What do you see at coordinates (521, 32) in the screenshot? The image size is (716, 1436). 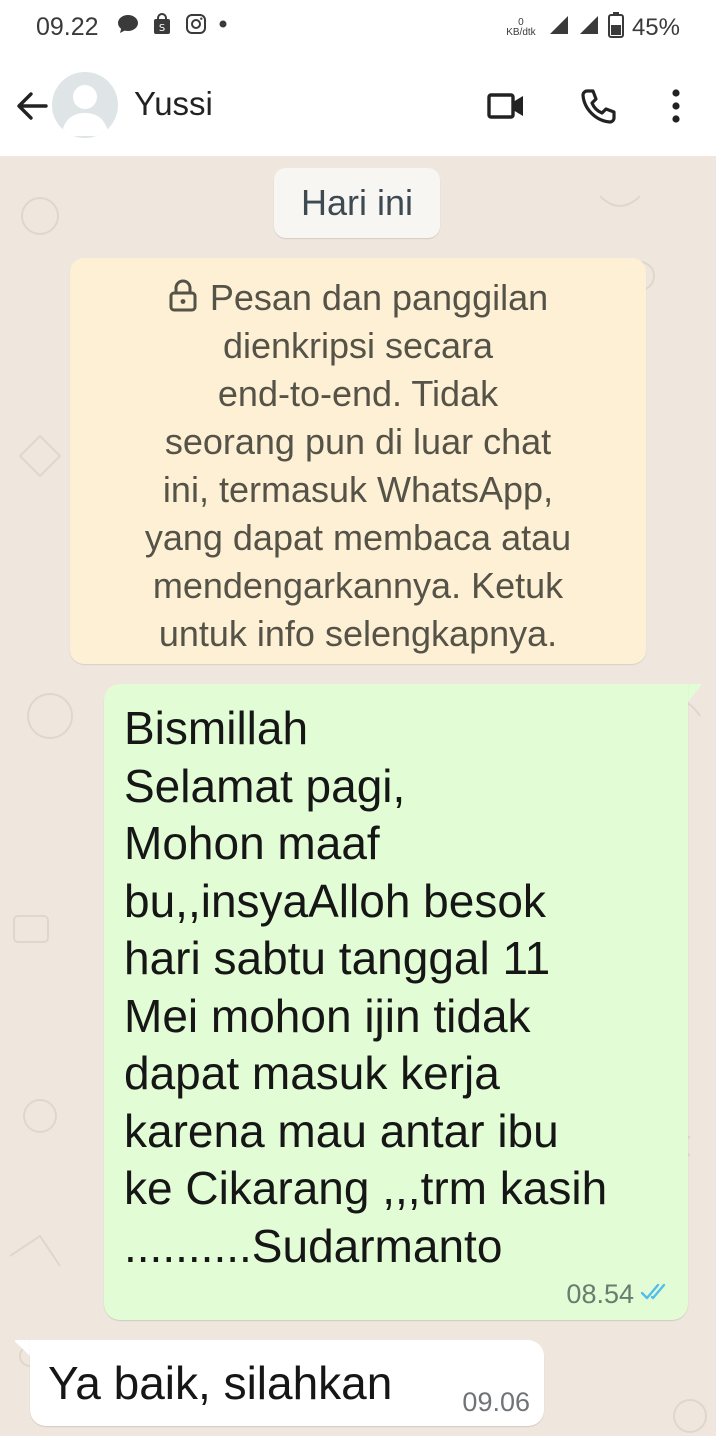 I see `data-rate-unit: KB/dtk` at bounding box center [521, 32].